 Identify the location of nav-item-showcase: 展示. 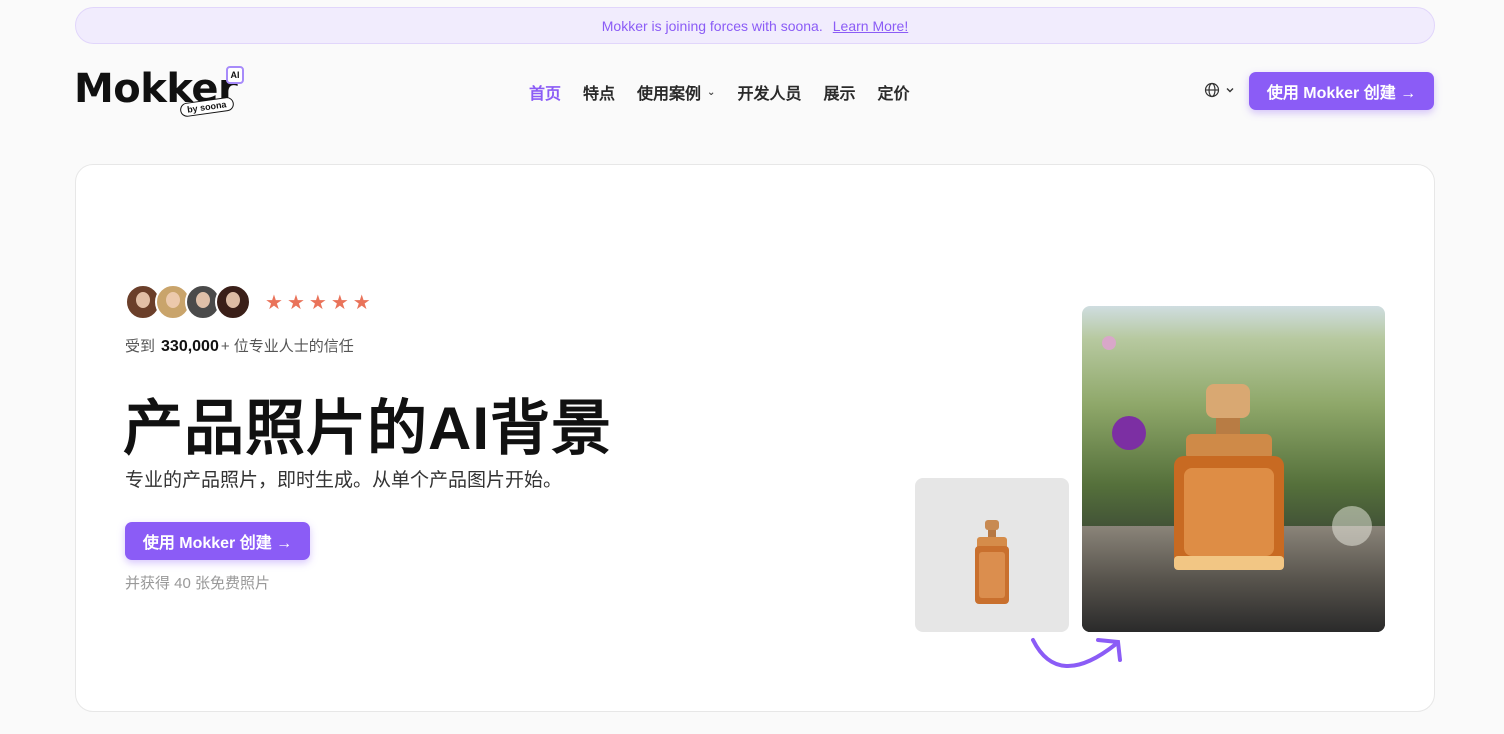
(839, 92).